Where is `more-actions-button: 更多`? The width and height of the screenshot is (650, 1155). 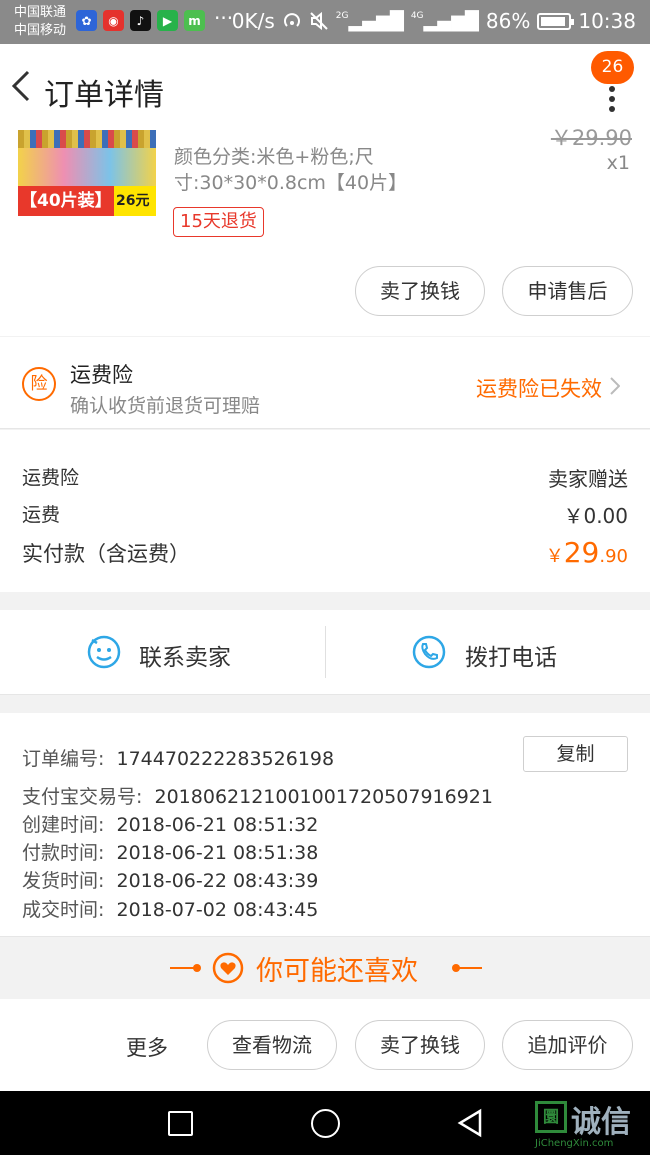
more-actions-button: 更多 is located at coordinates (147, 1047).